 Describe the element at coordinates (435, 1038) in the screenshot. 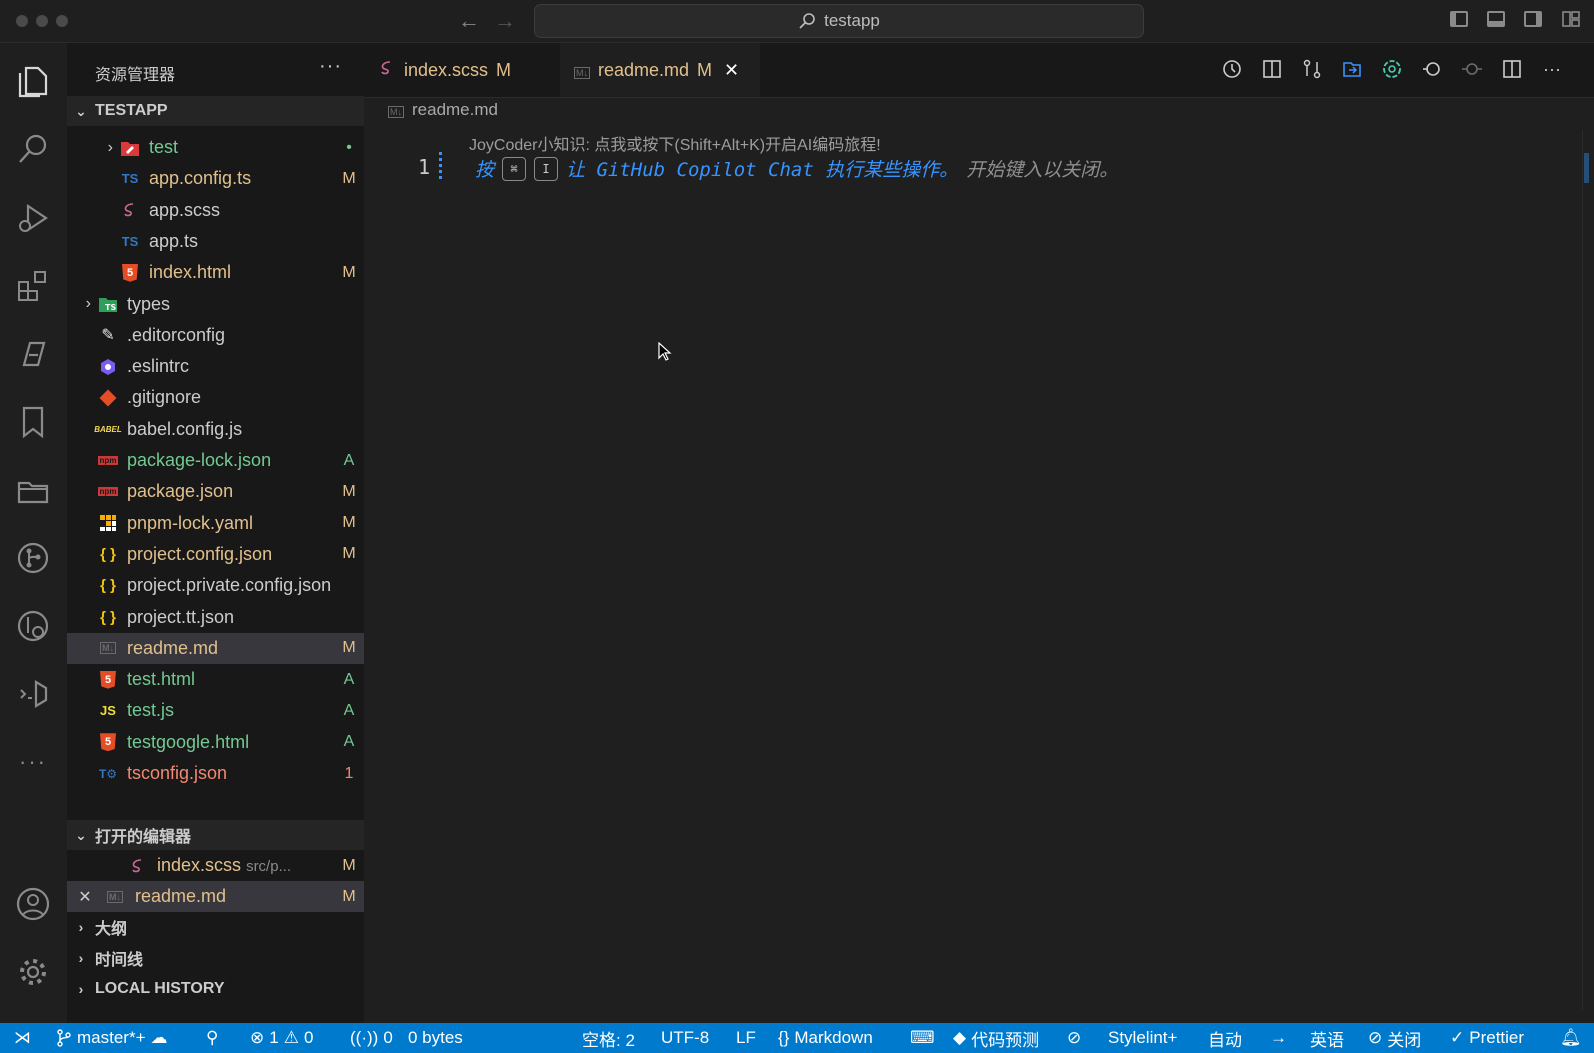

I see `file-size: 0 bytes` at that location.